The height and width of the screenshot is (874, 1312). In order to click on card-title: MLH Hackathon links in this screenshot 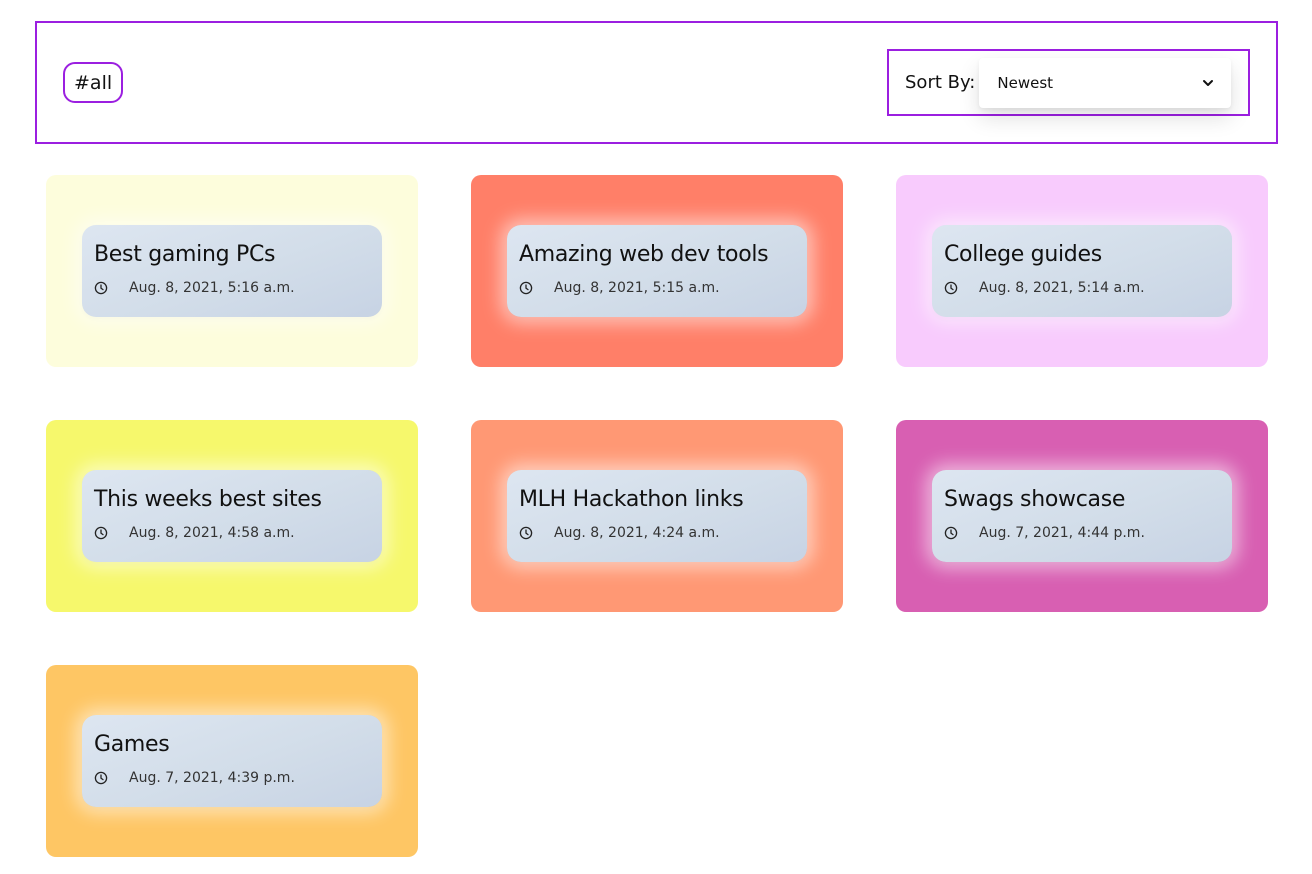, I will do `click(631, 499)`.